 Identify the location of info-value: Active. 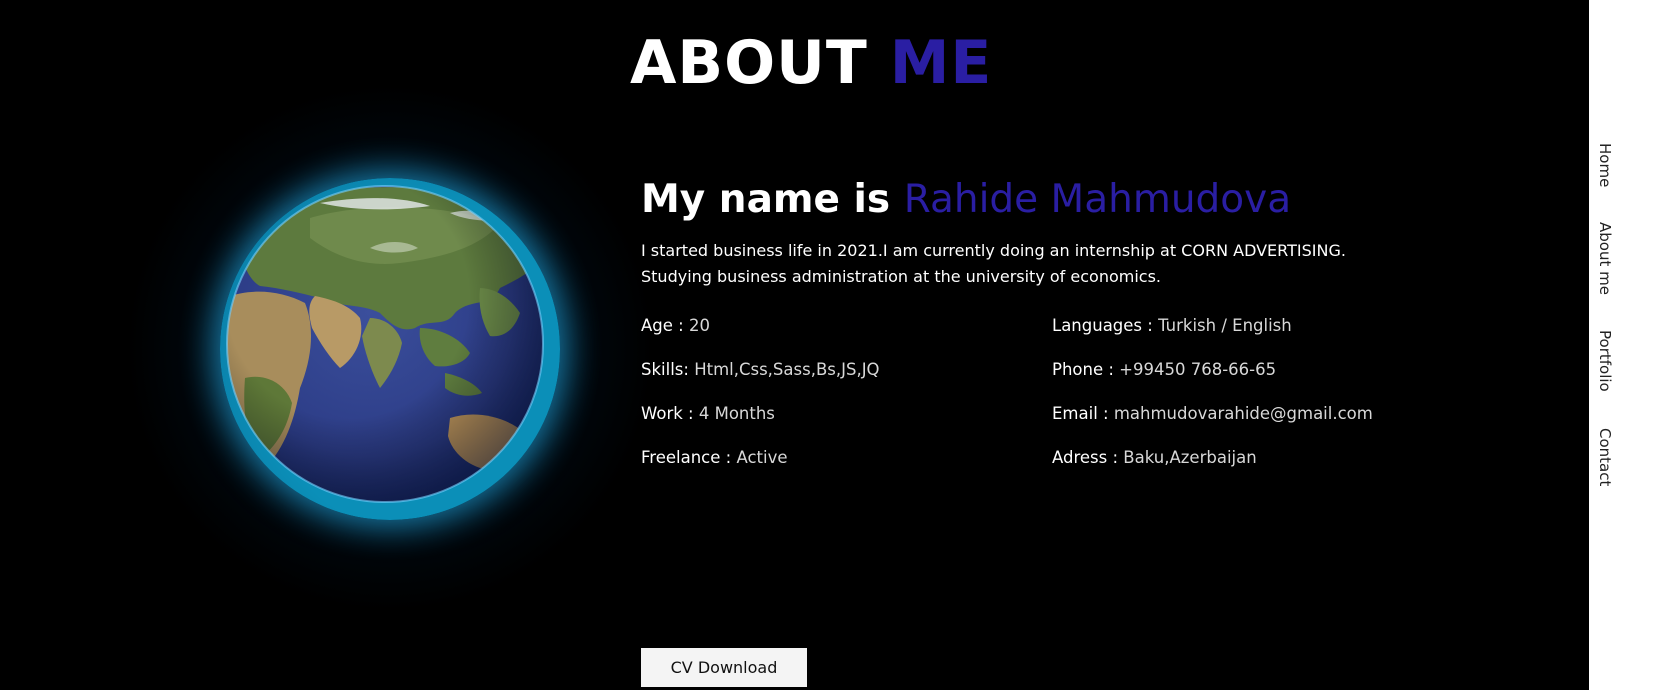
(762, 457).